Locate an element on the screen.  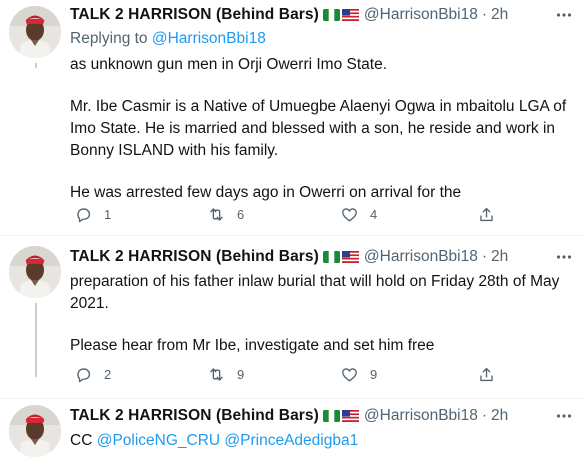
tweet-actions: 2 9 9 is located at coordinates (290, 374).